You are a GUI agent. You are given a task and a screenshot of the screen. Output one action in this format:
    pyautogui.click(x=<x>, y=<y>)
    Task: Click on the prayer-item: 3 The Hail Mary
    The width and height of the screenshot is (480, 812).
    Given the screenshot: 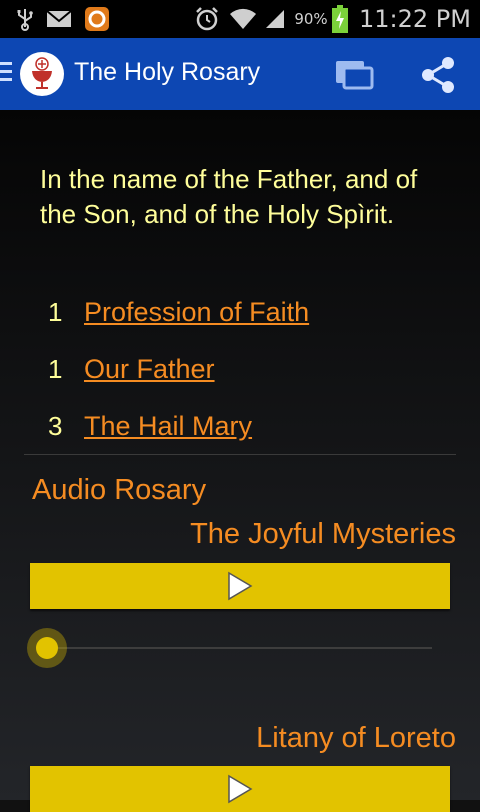 What is the action you would take?
    pyautogui.click(x=148, y=426)
    